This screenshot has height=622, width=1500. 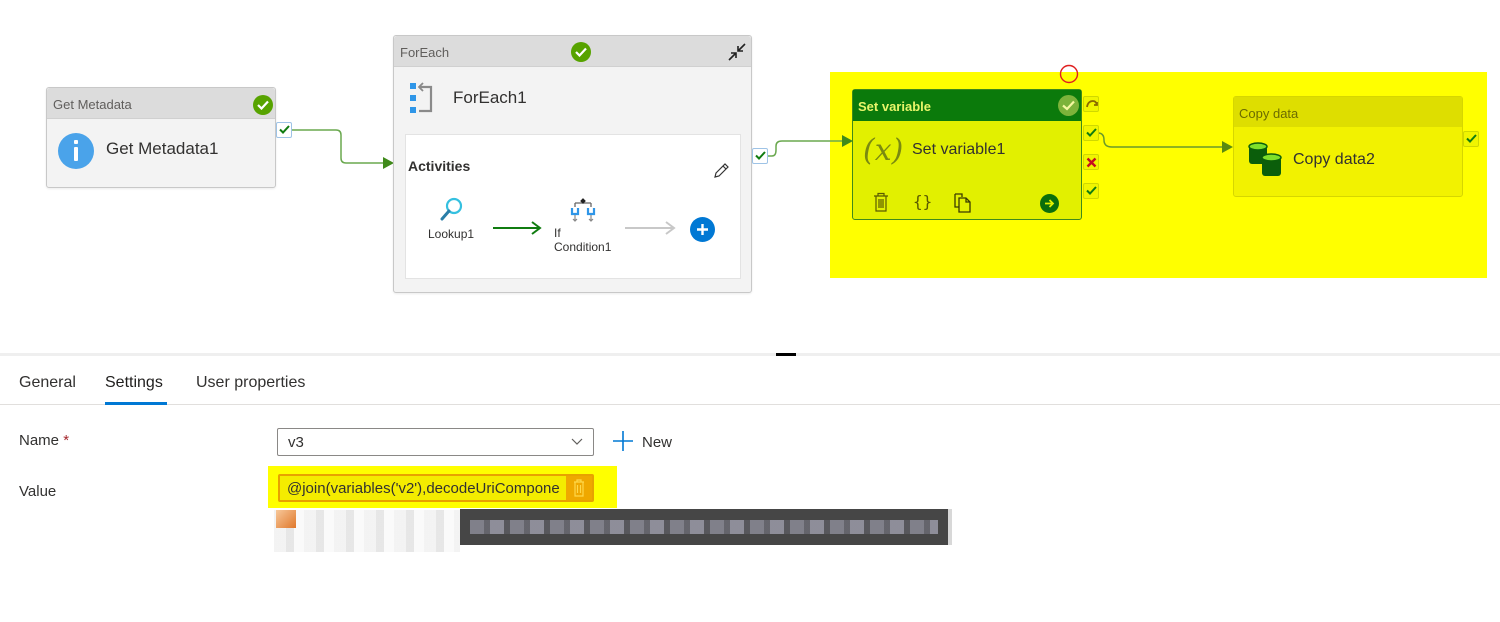 I want to click on plus-icon, so click(x=623, y=441).